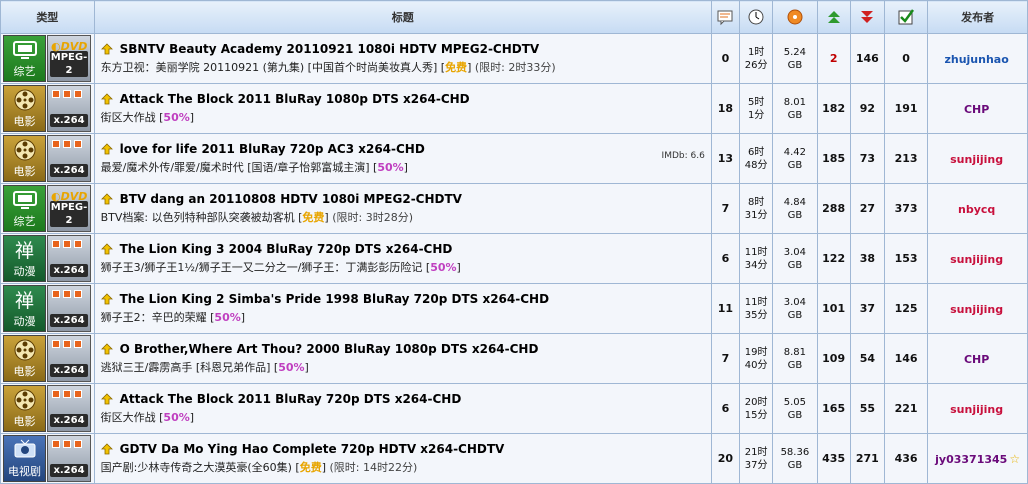 The height and width of the screenshot is (484, 1028). I want to click on seeder-count: 182, so click(833, 108).